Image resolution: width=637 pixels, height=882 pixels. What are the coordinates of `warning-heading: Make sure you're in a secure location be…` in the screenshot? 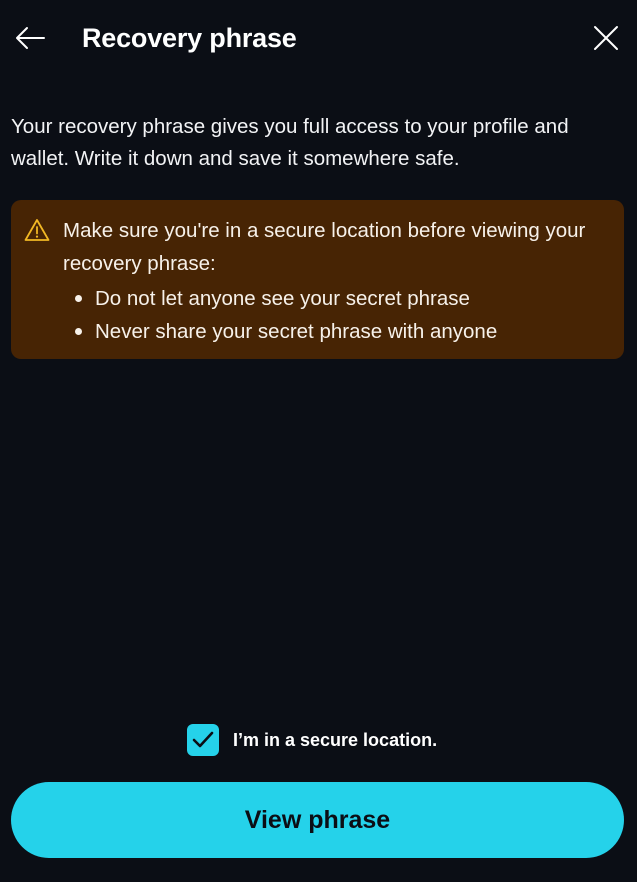 It's located at (324, 247).